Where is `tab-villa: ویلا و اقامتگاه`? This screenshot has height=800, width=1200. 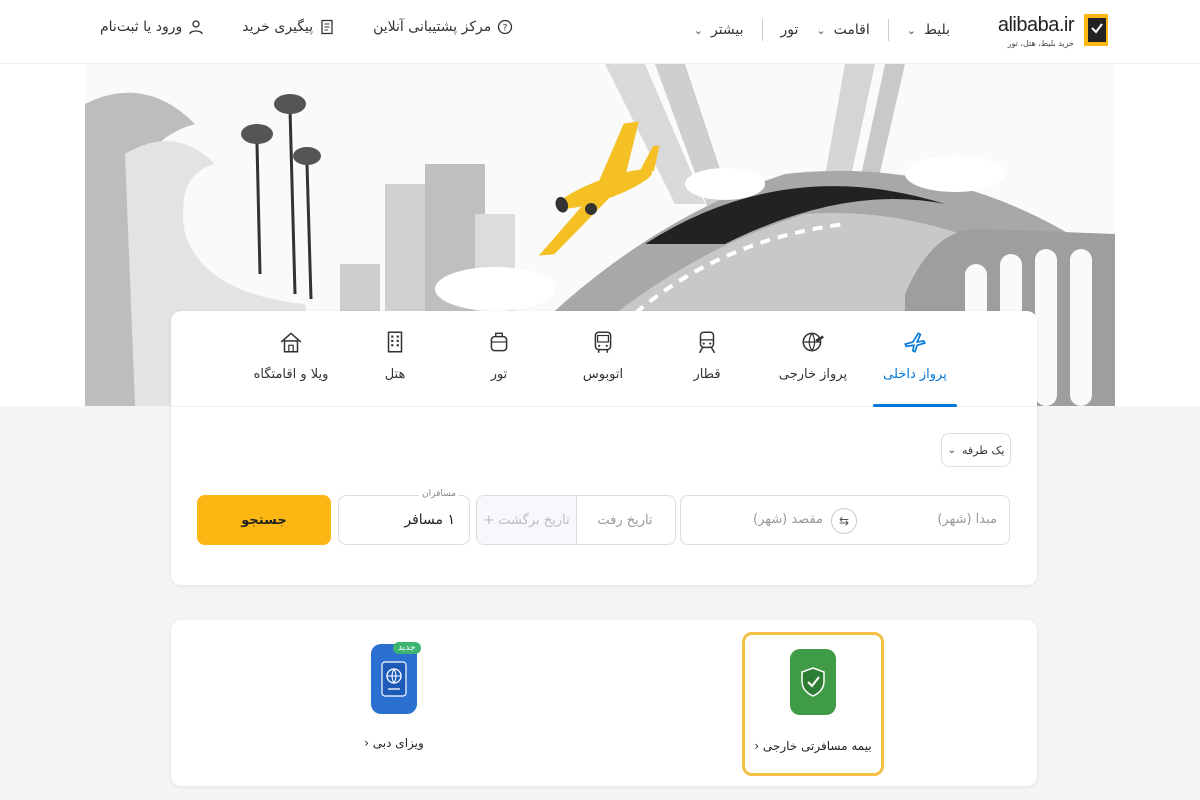 tab-villa: ویلا و اقامتگاه is located at coordinates (291, 368).